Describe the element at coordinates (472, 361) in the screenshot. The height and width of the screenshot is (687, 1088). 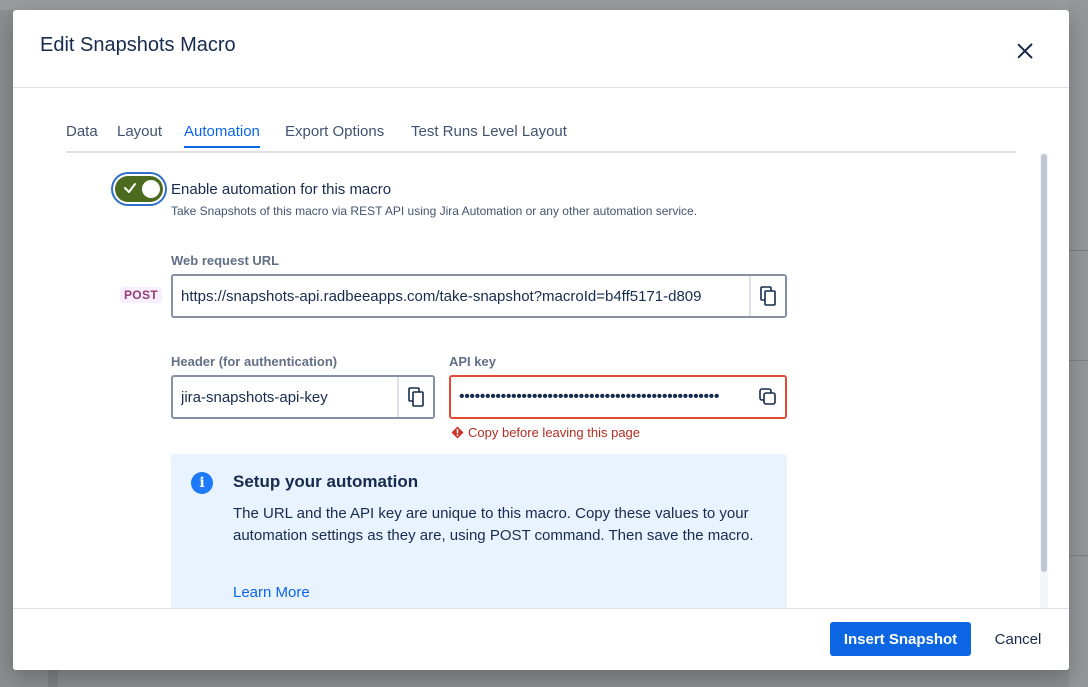
I see `api-key-label: API key` at that location.